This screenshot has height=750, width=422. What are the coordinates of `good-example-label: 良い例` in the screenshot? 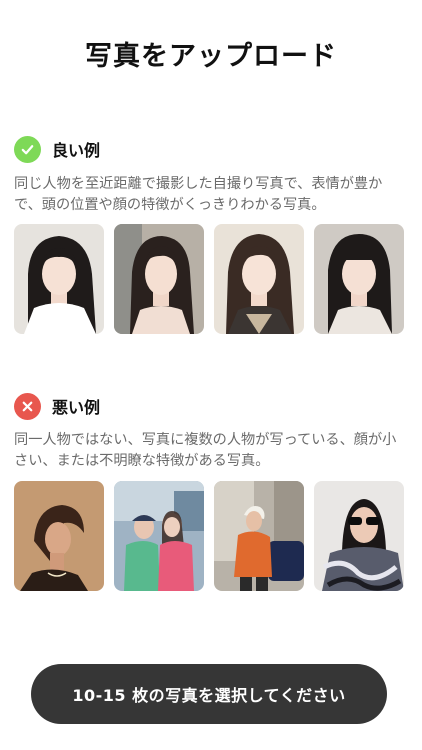 It's located at (76, 150).